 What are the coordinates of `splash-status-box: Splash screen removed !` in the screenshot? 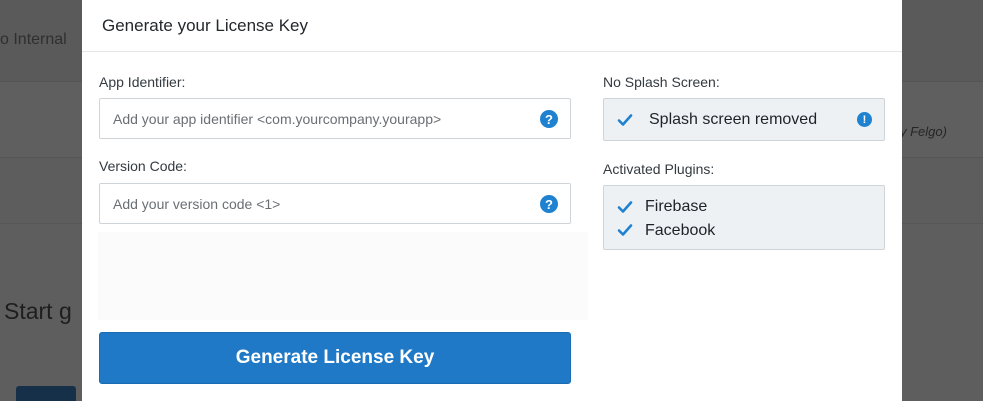 It's located at (744, 119).